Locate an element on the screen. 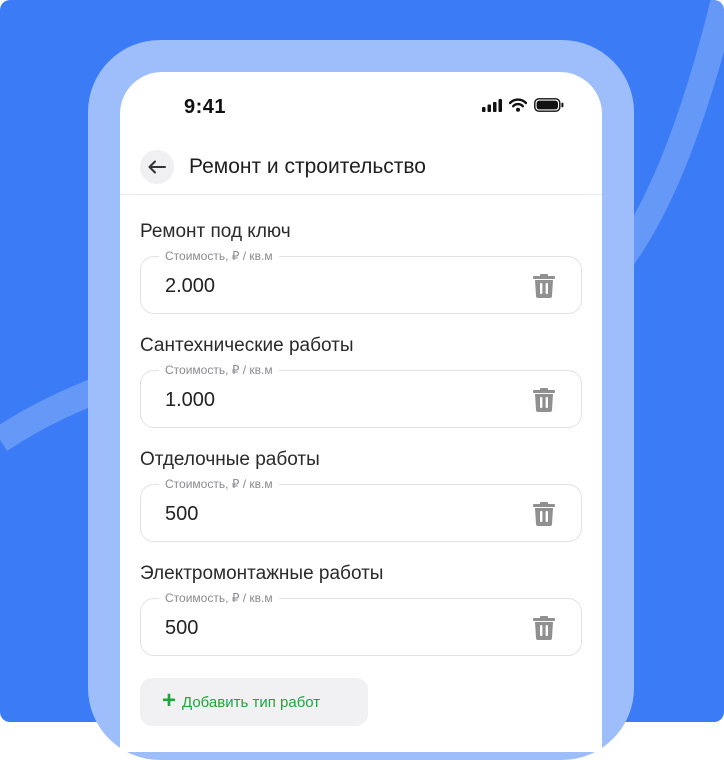 Image resolution: width=724 pixels, height=760 pixels. work-type-title: Ремонт под ключ is located at coordinates (215, 231).